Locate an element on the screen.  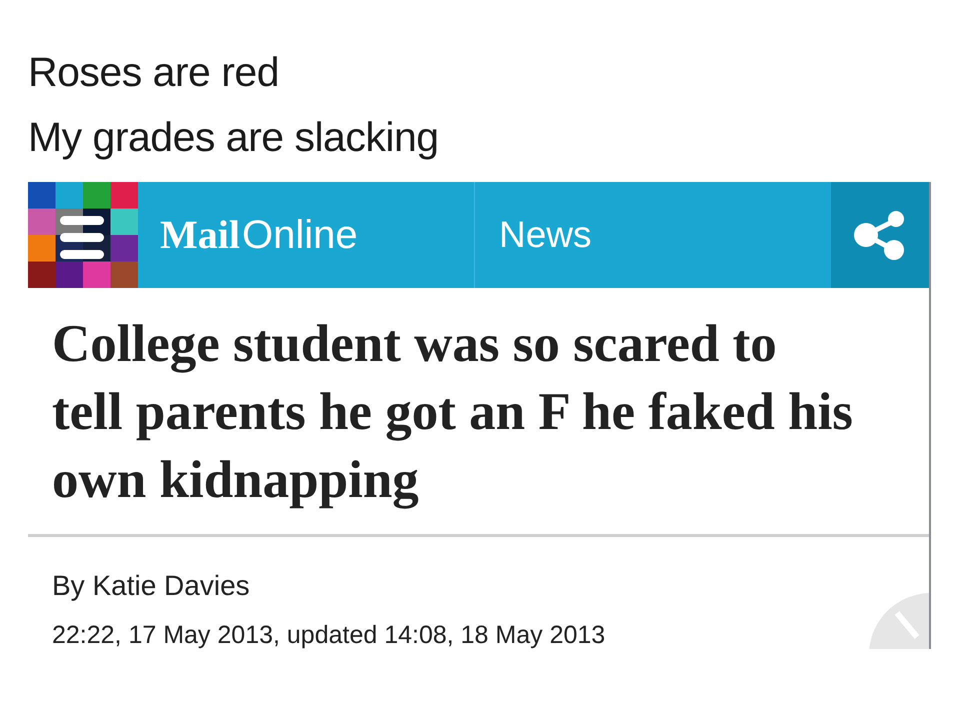
brand-logo: Mail is located at coordinates (200, 235).